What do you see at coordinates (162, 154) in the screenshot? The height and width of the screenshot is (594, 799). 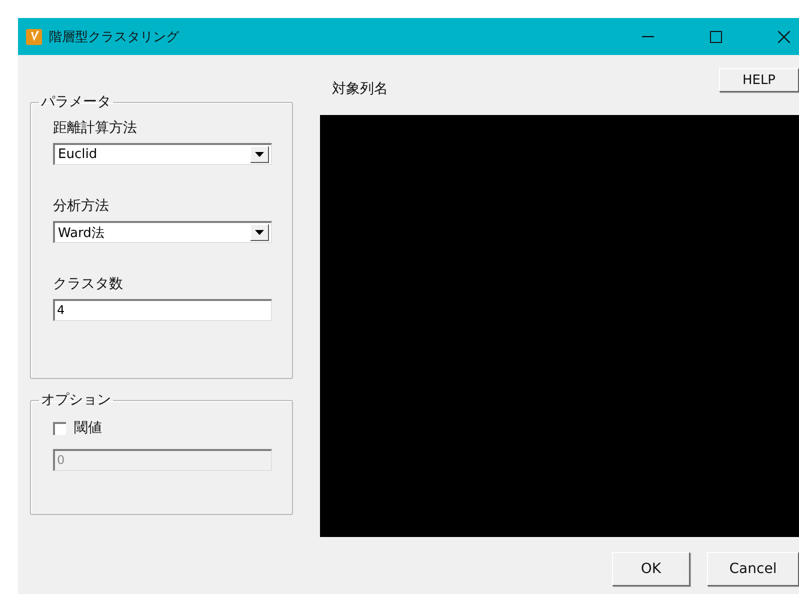 I see `dropdown: Euclid` at bounding box center [162, 154].